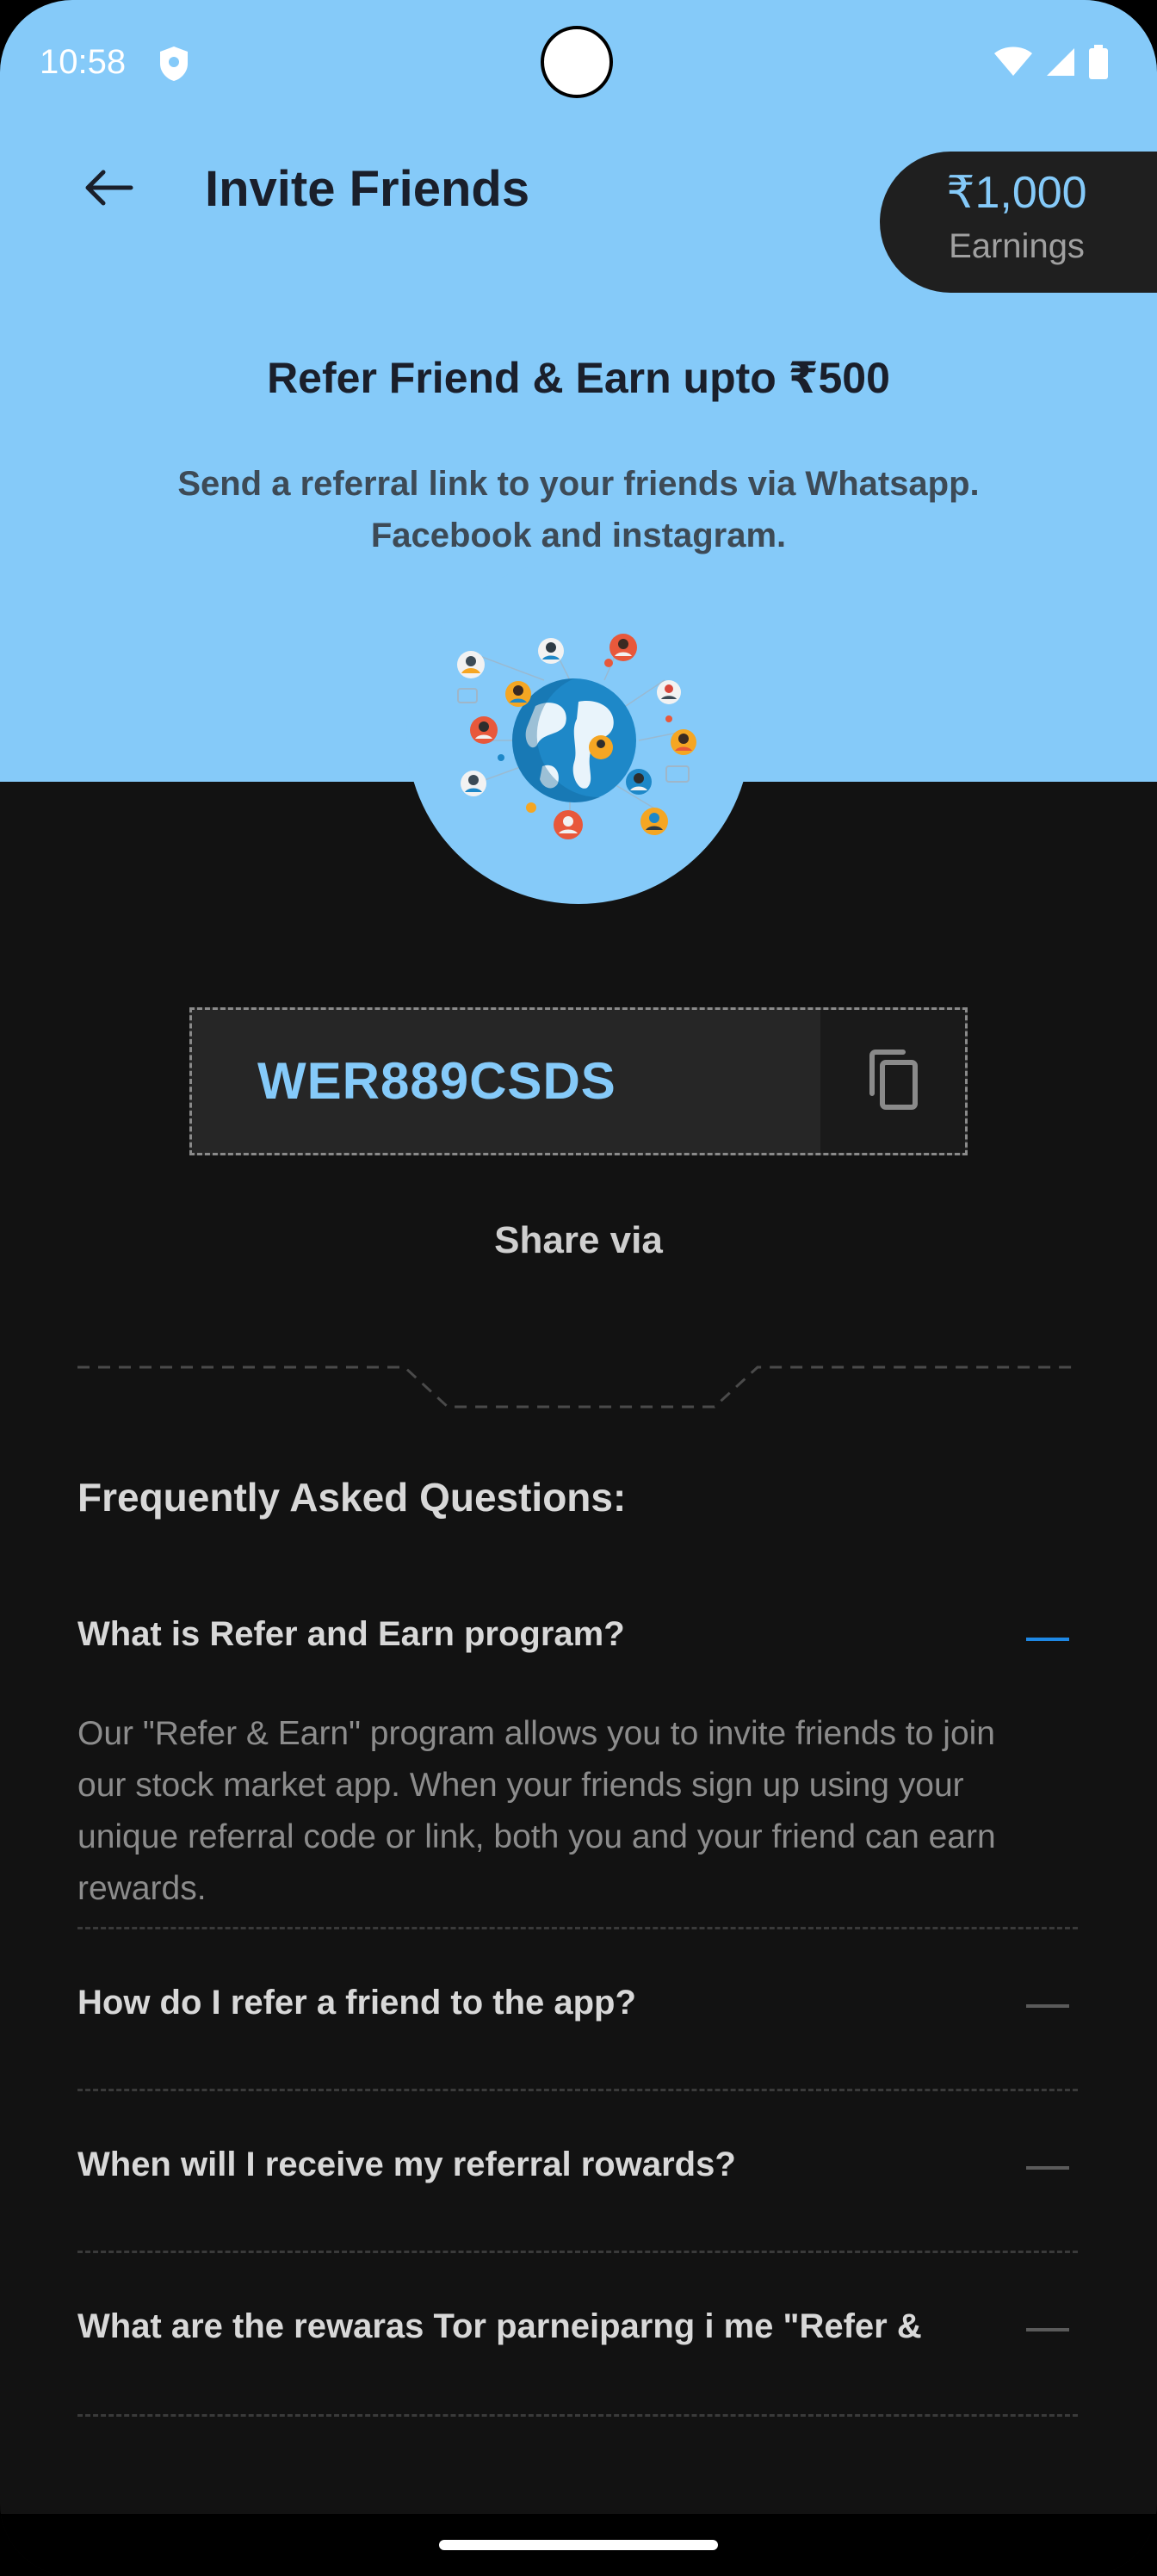  What do you see at coordinates (351, 1634) in the screenshot?
I see `faq-question: What is Refer and Earn program?` at bounding box center [351, 1634].